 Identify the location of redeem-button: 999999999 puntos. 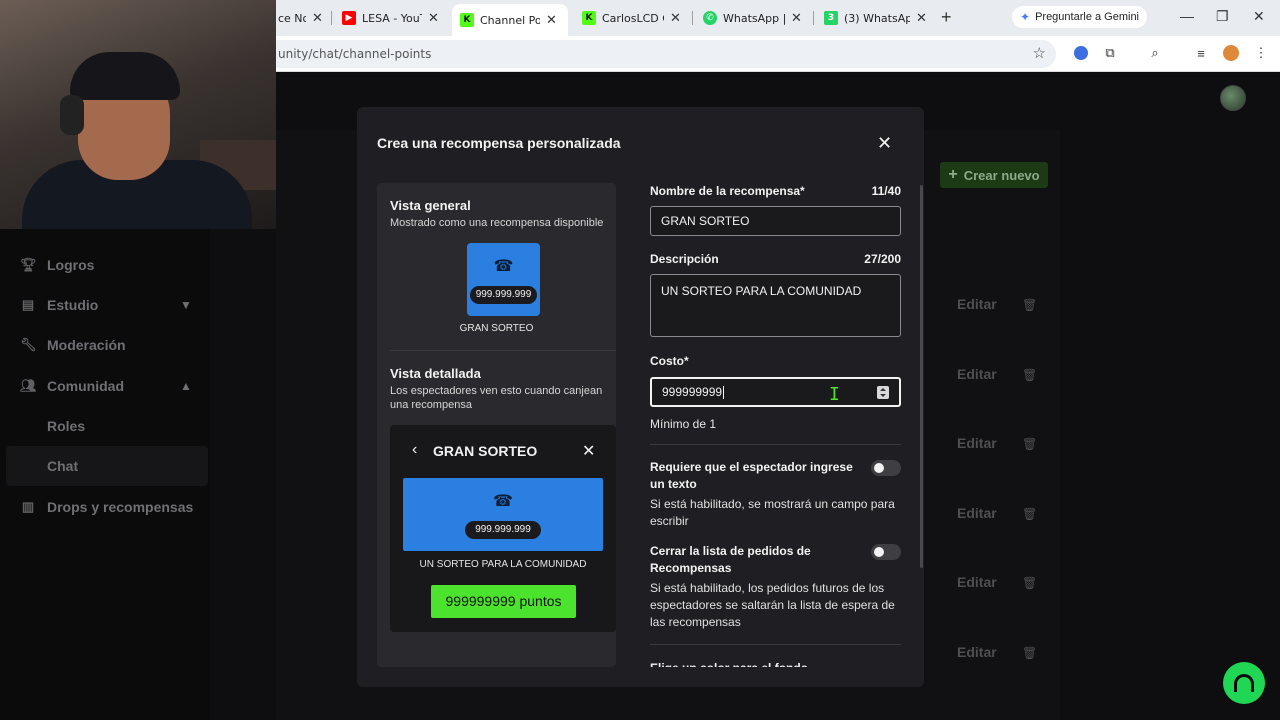
(503, 601).